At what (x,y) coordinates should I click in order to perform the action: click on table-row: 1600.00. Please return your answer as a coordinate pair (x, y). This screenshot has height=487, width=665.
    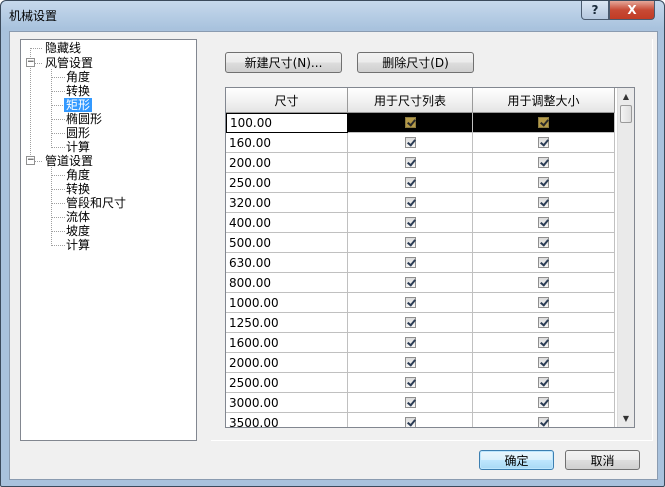
    Looking at the image, I should click on (421, 343).